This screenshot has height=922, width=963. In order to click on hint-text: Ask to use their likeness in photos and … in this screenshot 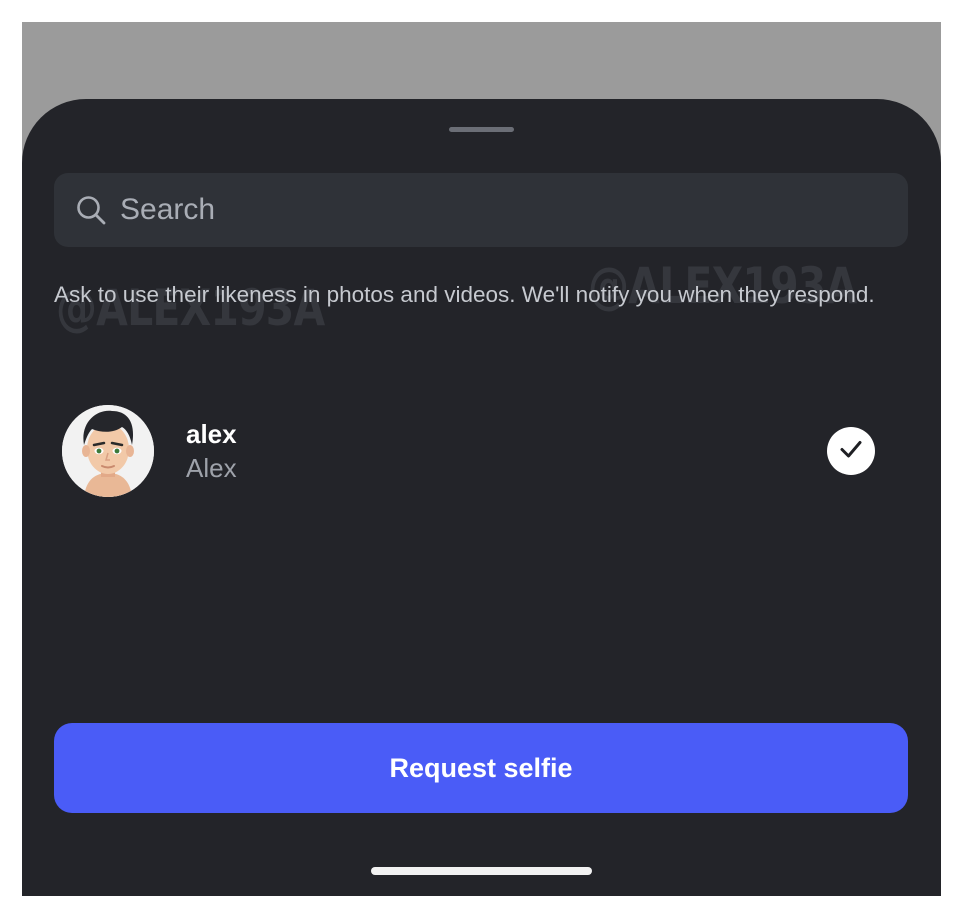, I will do `click(464, 294)`.